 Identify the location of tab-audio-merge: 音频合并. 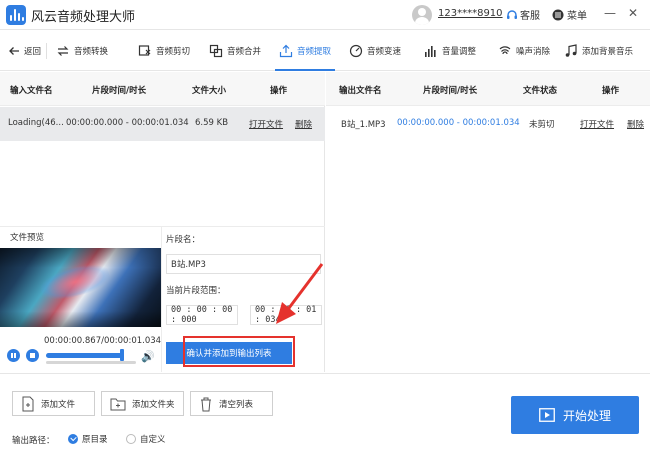
(235, 51).